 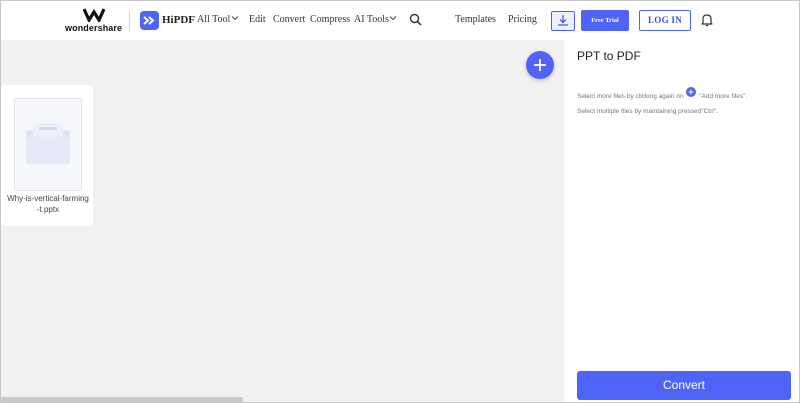 What do you see at coordinates (129, 21) in the screenshot?
I see `header-divider` at bounding box center [129, 21].